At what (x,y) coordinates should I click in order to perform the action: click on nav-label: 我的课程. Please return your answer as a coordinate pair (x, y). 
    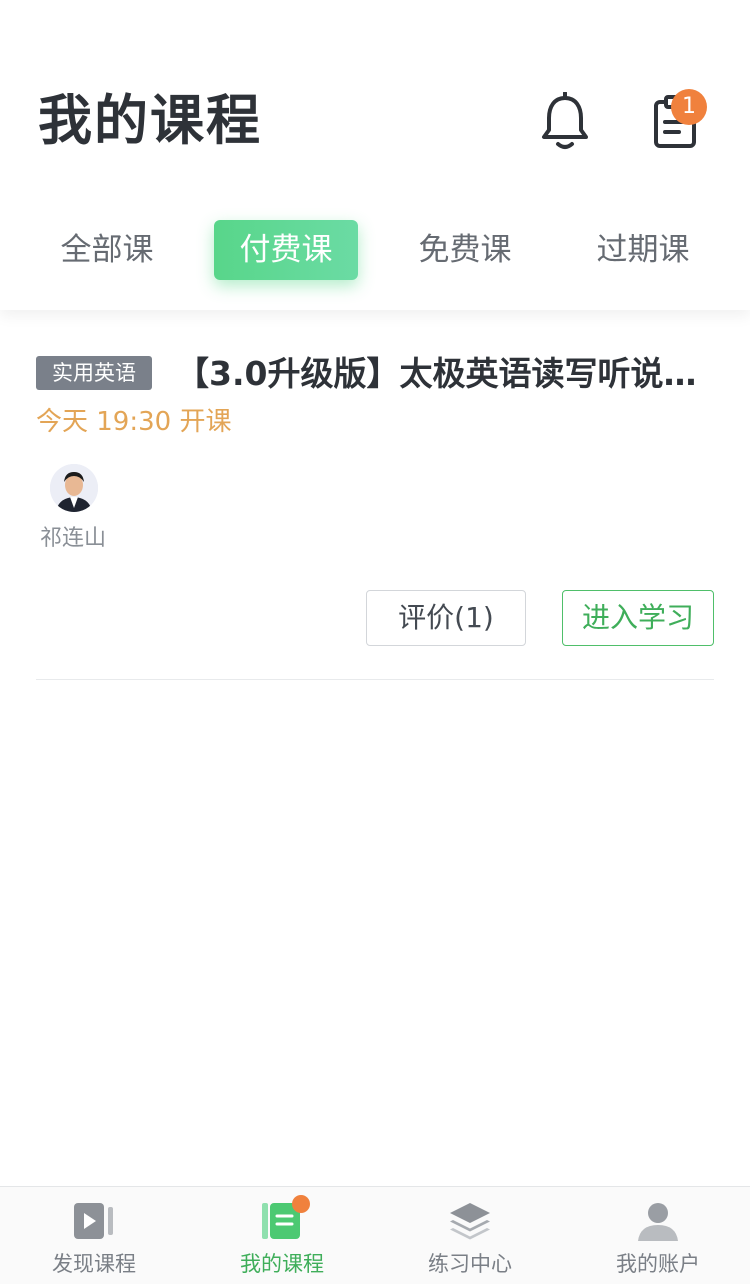
    Looking at the image, I should click on (282, 1264).